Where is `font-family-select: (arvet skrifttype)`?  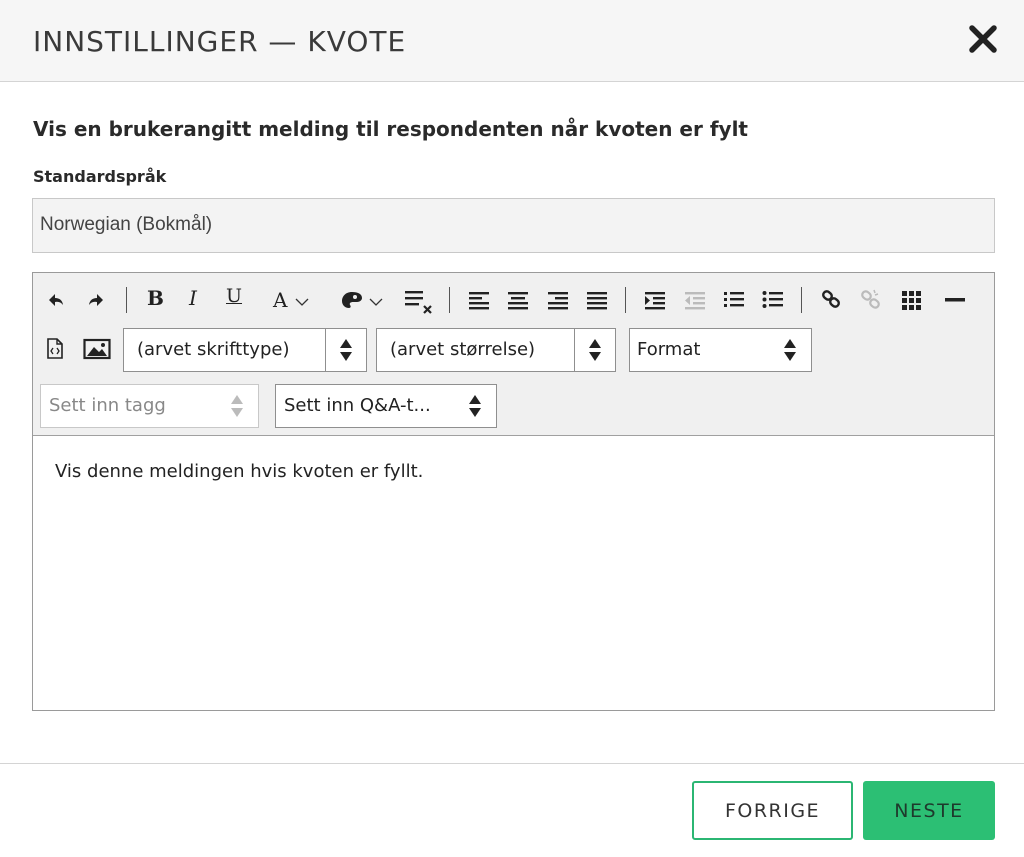
font-family-select: (arvet skrifttype) is located at coordinates (245, 350).